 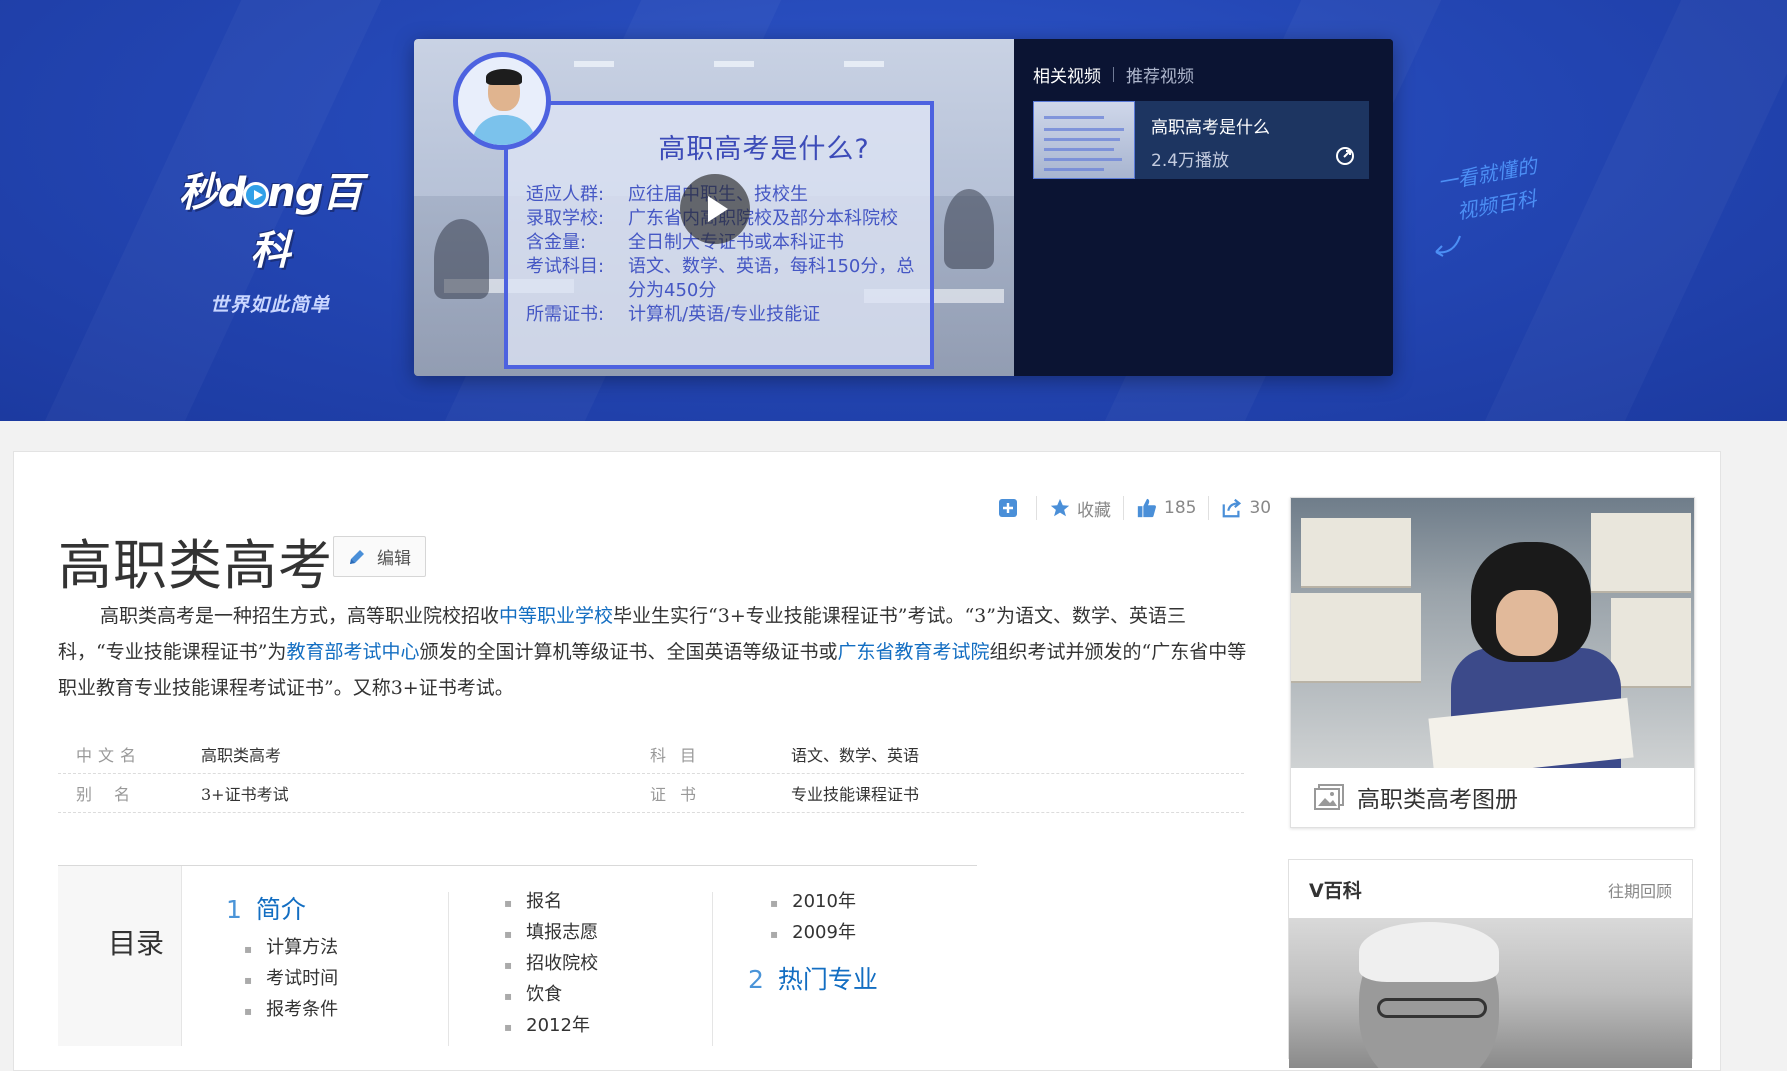 I want to click on info-row: 别名 3+证书考试 证书 专业技能课程证书, so click(x=651, y=793).